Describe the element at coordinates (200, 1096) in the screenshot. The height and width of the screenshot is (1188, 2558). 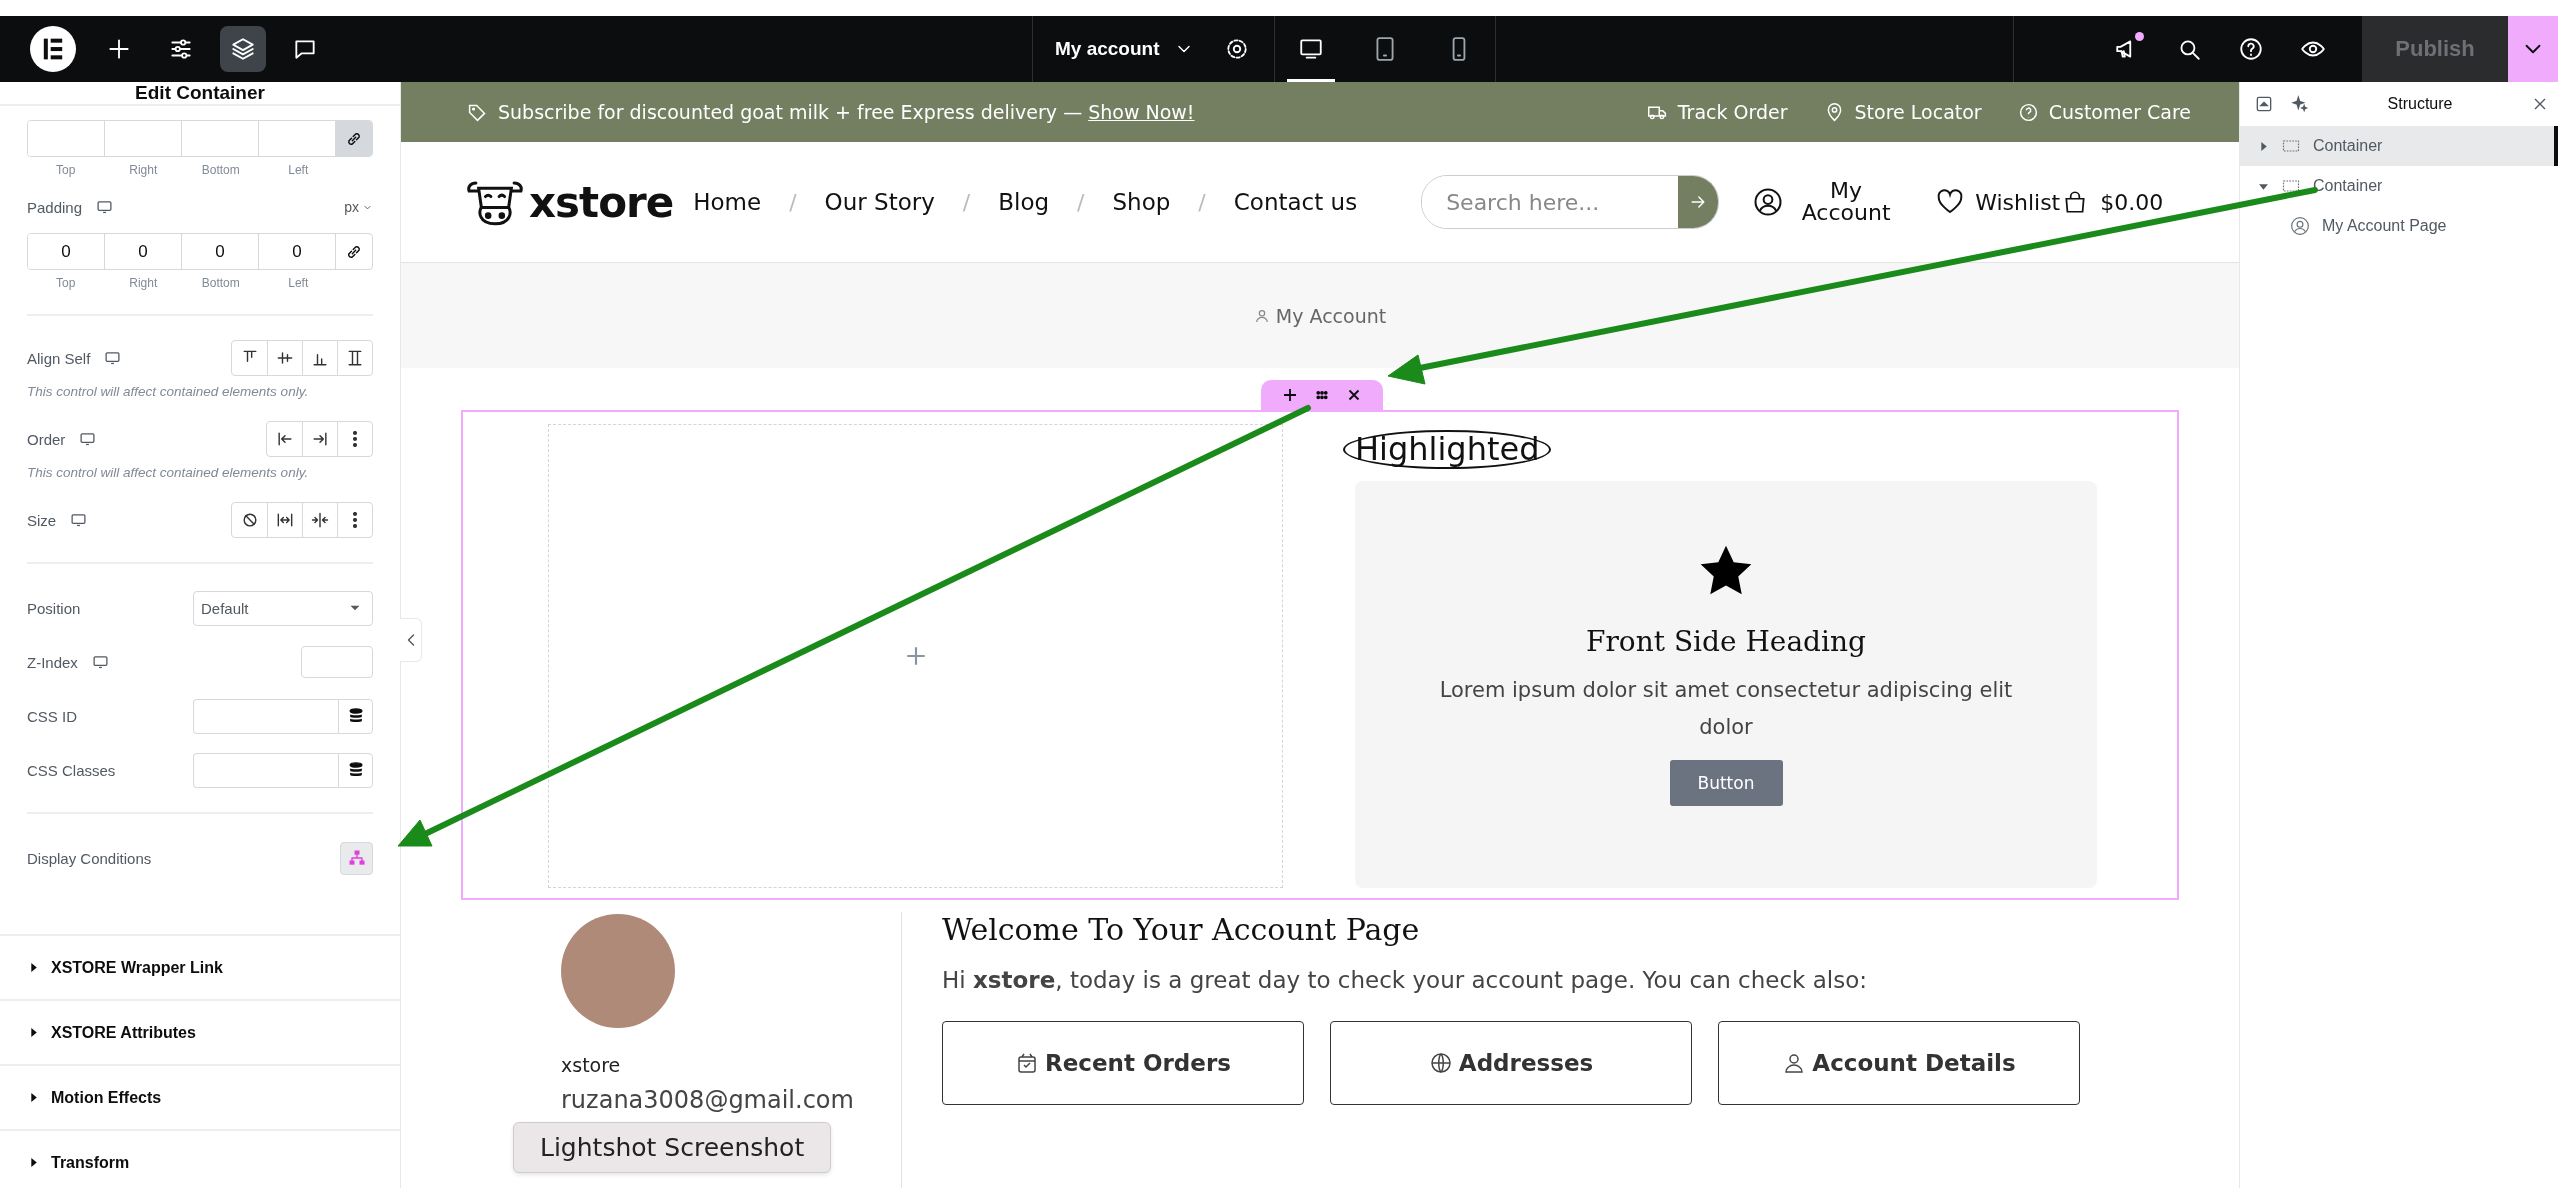
I see `section-header: Motion Effects` at that location.